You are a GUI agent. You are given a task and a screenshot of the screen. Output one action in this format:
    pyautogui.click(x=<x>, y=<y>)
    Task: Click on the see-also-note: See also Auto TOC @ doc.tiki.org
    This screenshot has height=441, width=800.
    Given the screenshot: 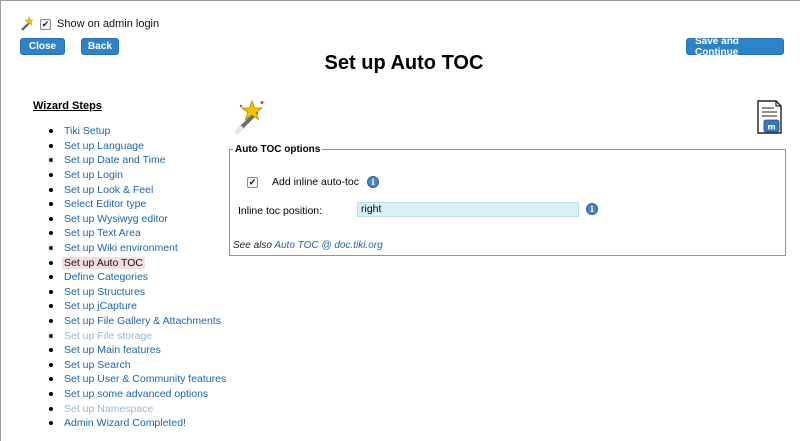 What is the action you would take?
    pyautogui.click(x=308, y=245)
    